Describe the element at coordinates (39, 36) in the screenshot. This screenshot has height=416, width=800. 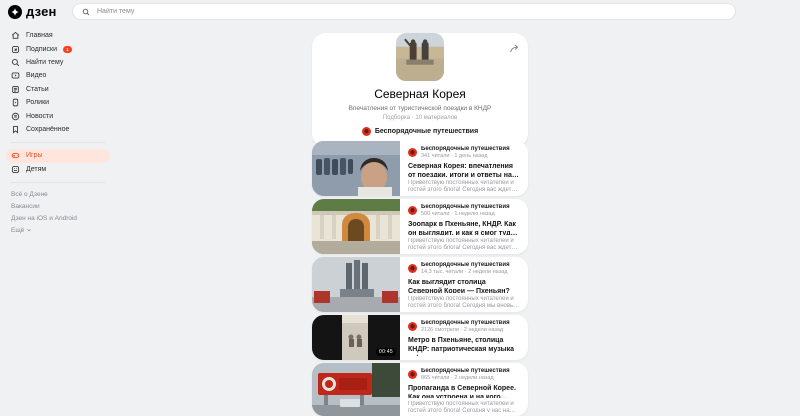
I see `sidebar-item-label: Главная` at that location.